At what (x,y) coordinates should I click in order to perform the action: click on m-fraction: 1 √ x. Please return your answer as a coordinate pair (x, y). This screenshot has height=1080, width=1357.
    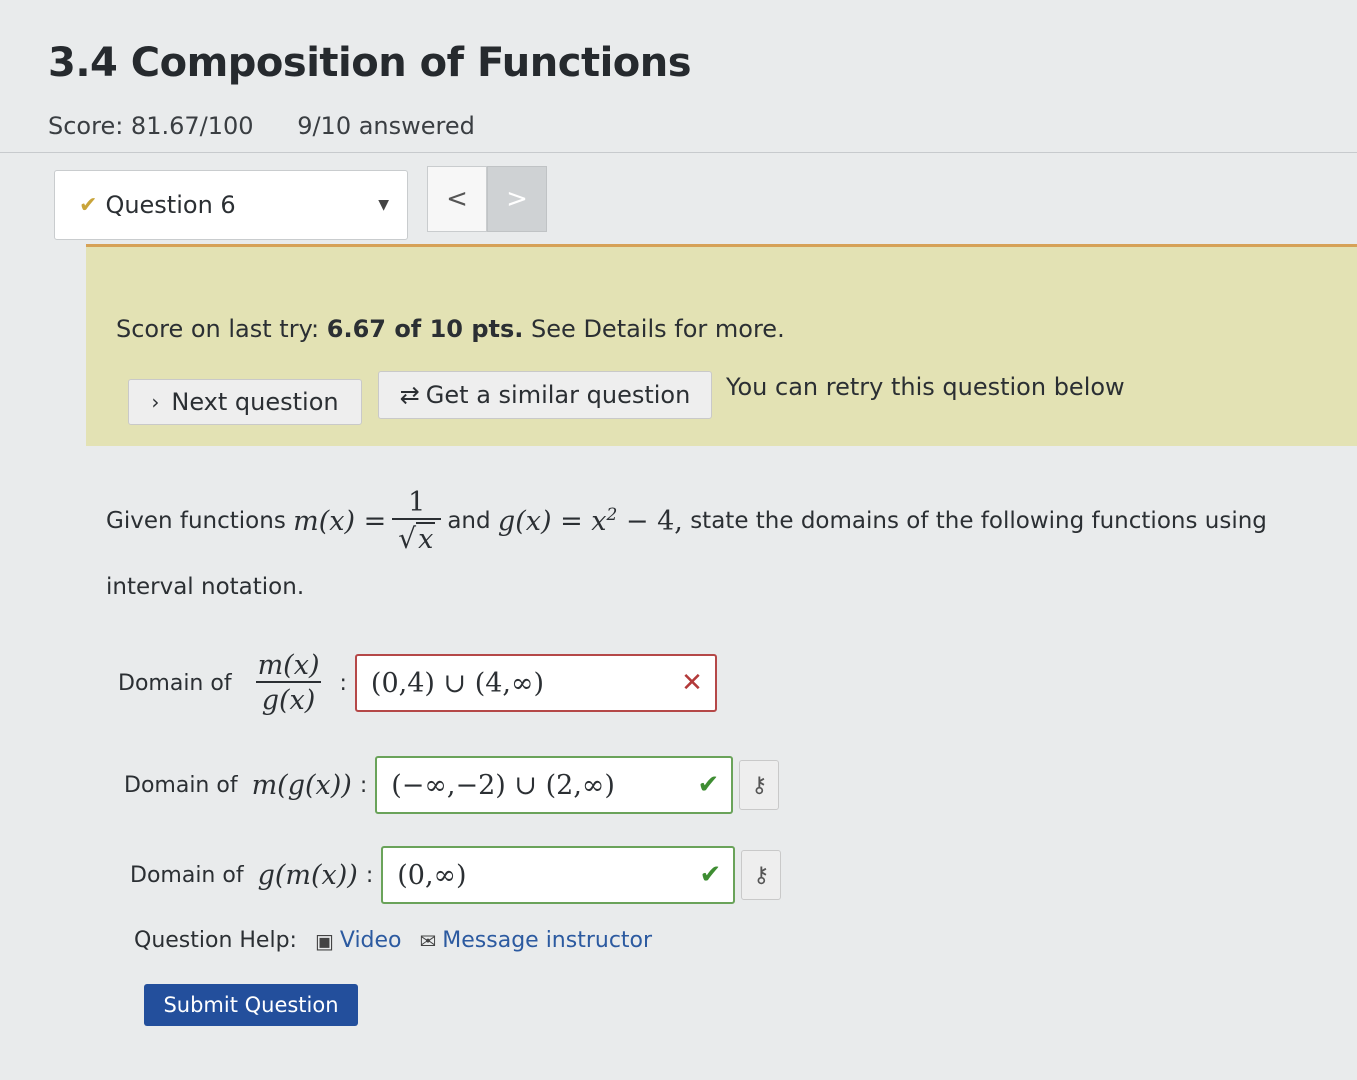
    Looking at the image, I should click on (417, 520).